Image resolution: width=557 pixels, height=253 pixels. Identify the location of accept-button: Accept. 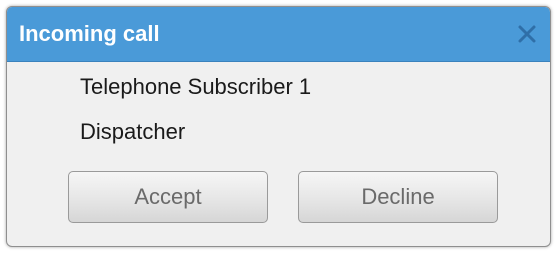
(168, 197).